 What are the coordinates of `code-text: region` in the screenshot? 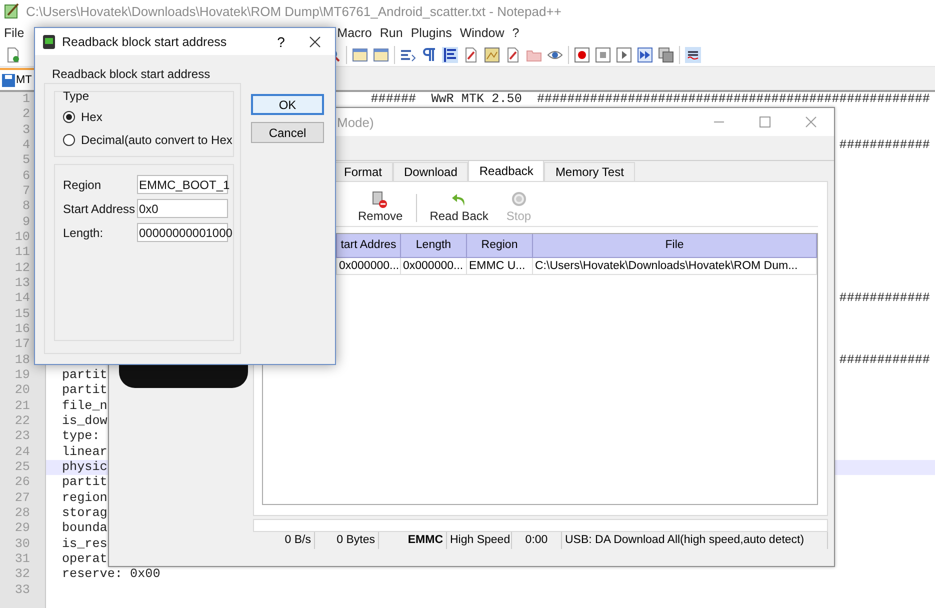 It's located at (85, 498).